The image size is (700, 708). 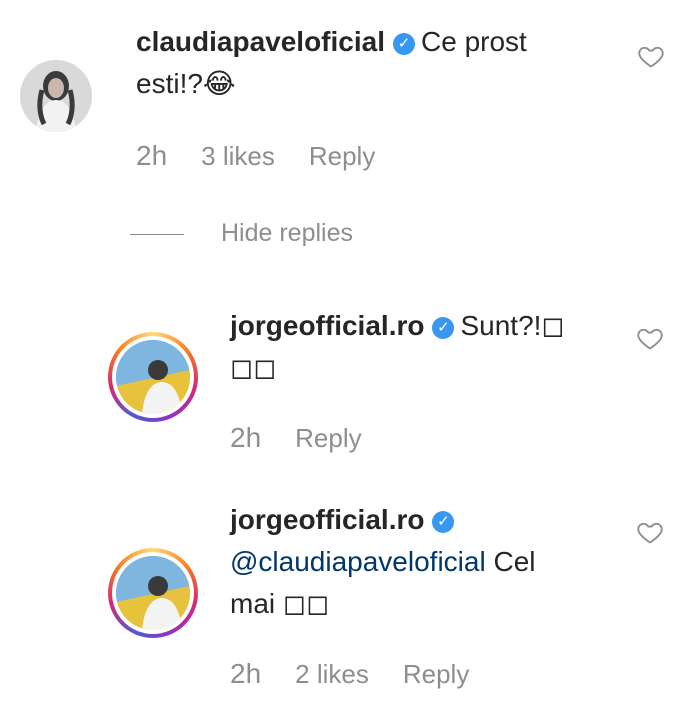 I want to click on reply-text: jorgeofficial.ro ✓, so click(x=345, y=520).